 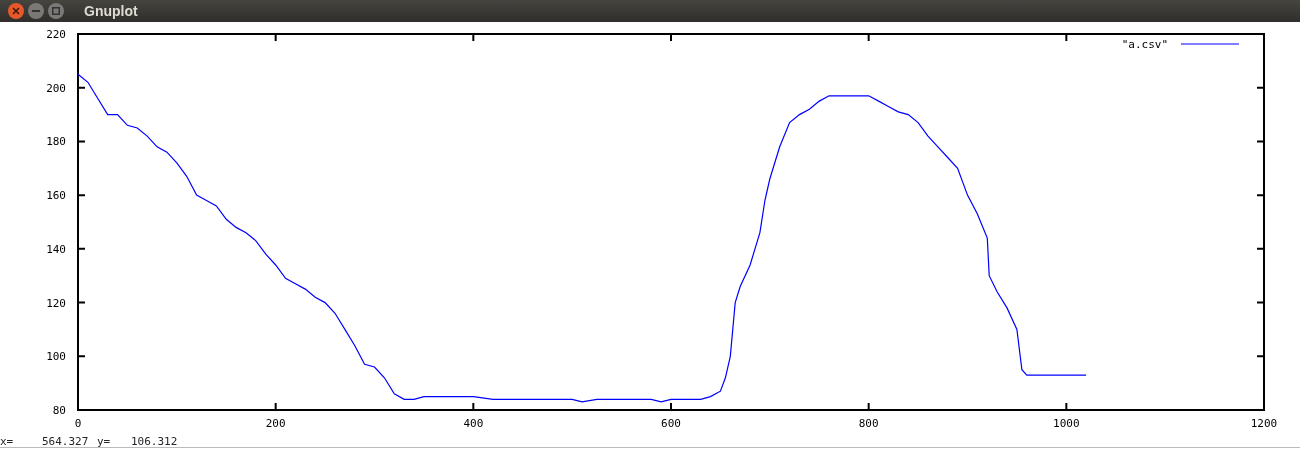 What do you see at coordinates (275, 423) in the screenshot?
I see `x-tick-label: 200` at bounding box center [275, 423].